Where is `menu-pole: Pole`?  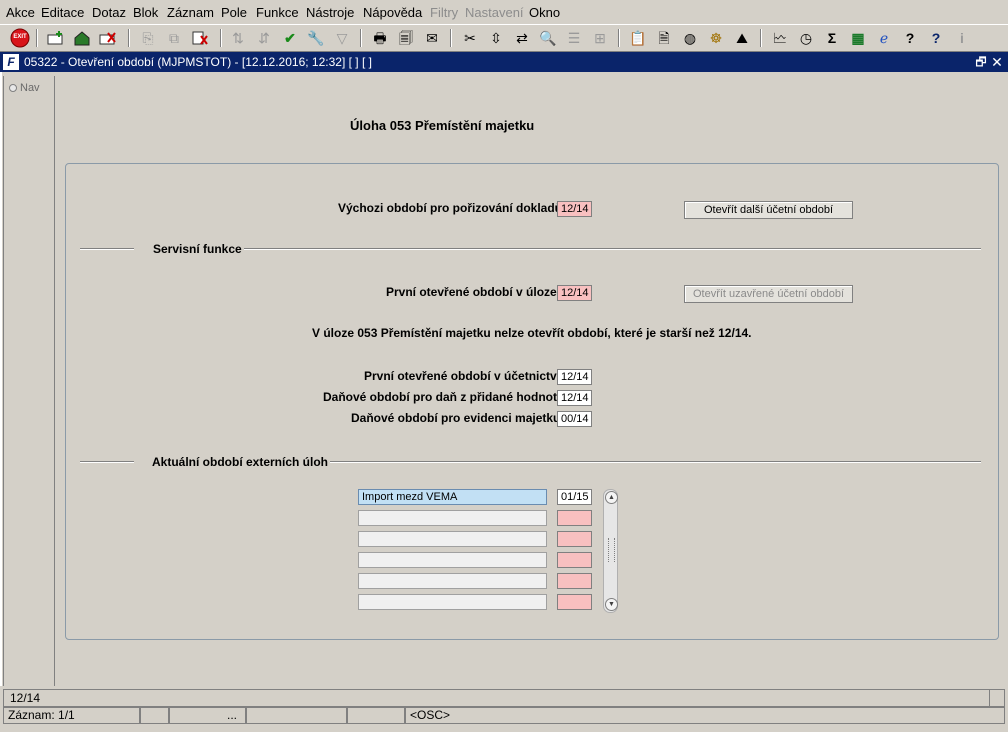 menu-pole: Pole is located at coordinates (234, 12).